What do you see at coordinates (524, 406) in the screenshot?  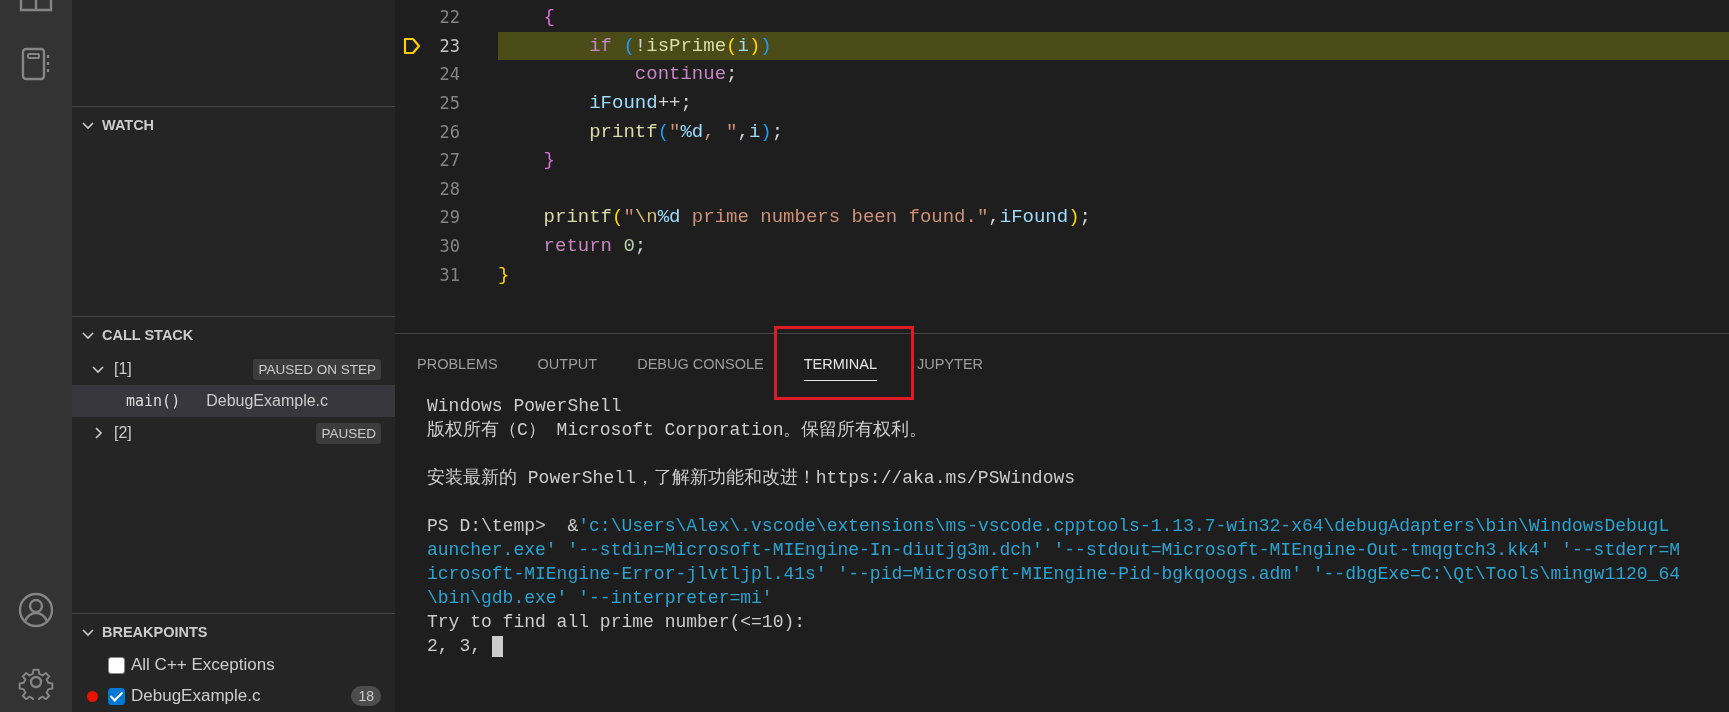 I see `terminal-line: Windows PowerShell` at bounding box center [524, 406].